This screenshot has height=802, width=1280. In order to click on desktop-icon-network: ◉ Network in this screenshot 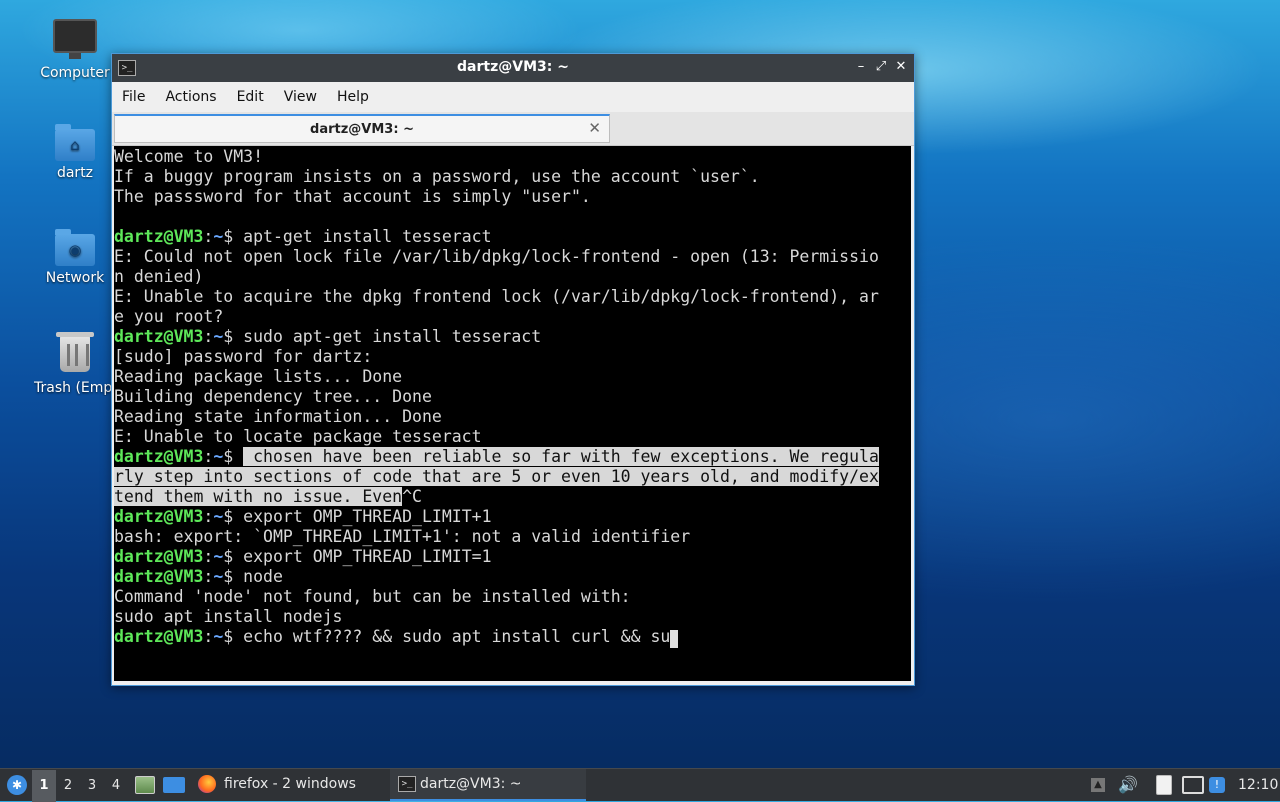, I will do `click(75, 257)`.